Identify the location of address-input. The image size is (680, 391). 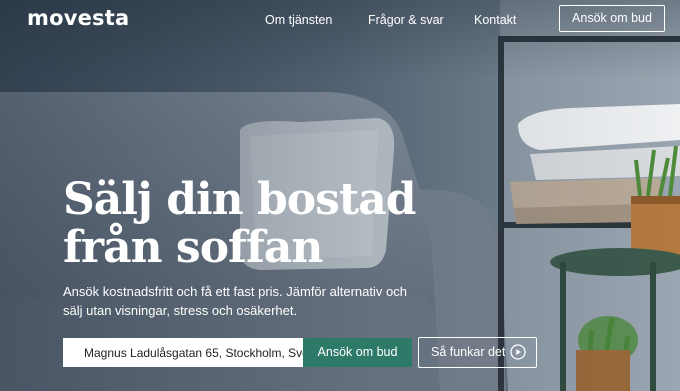
(183, 352).